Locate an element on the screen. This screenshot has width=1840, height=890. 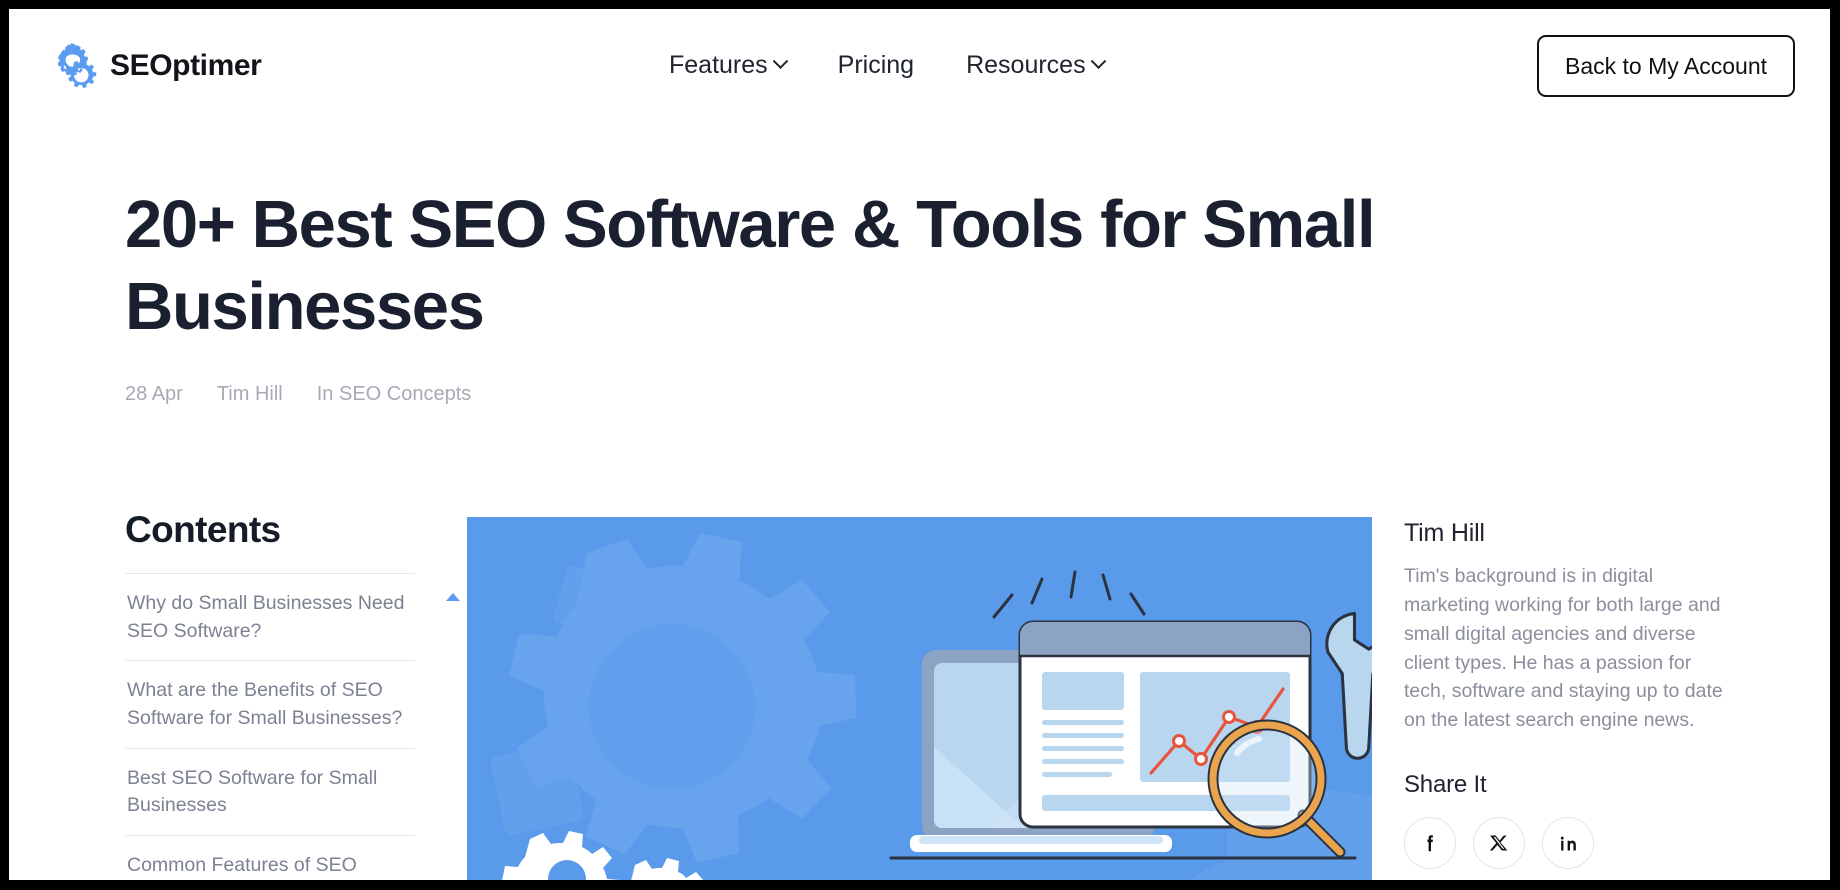
nav-item-resources: Resources is located at coordinates (1036, 65).